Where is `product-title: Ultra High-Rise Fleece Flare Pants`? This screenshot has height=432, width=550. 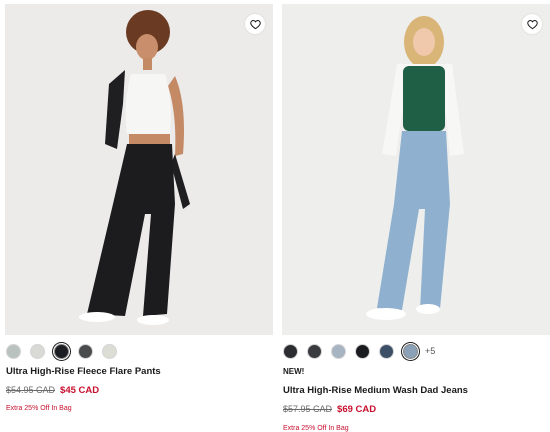
product-title: Ultra High-Rise Fleece Flare Pants is located at coordinates (83, 371).